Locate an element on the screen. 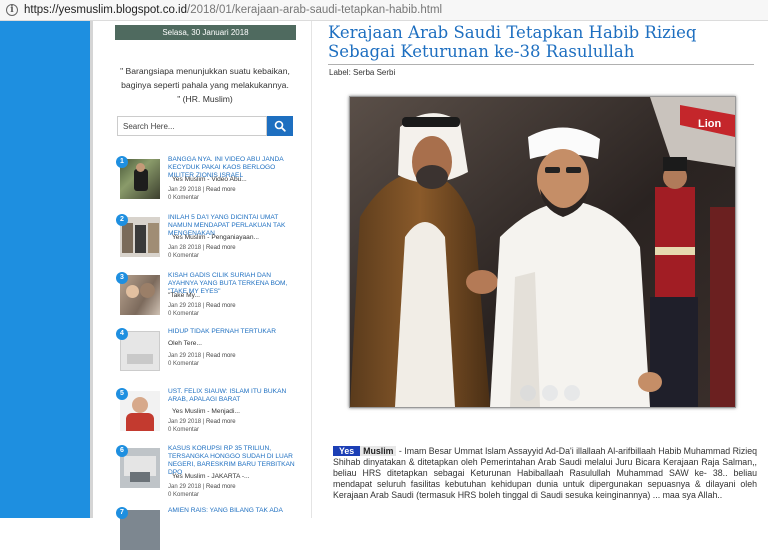  post-number-badge: 2 is located at coordinates (122, 220).